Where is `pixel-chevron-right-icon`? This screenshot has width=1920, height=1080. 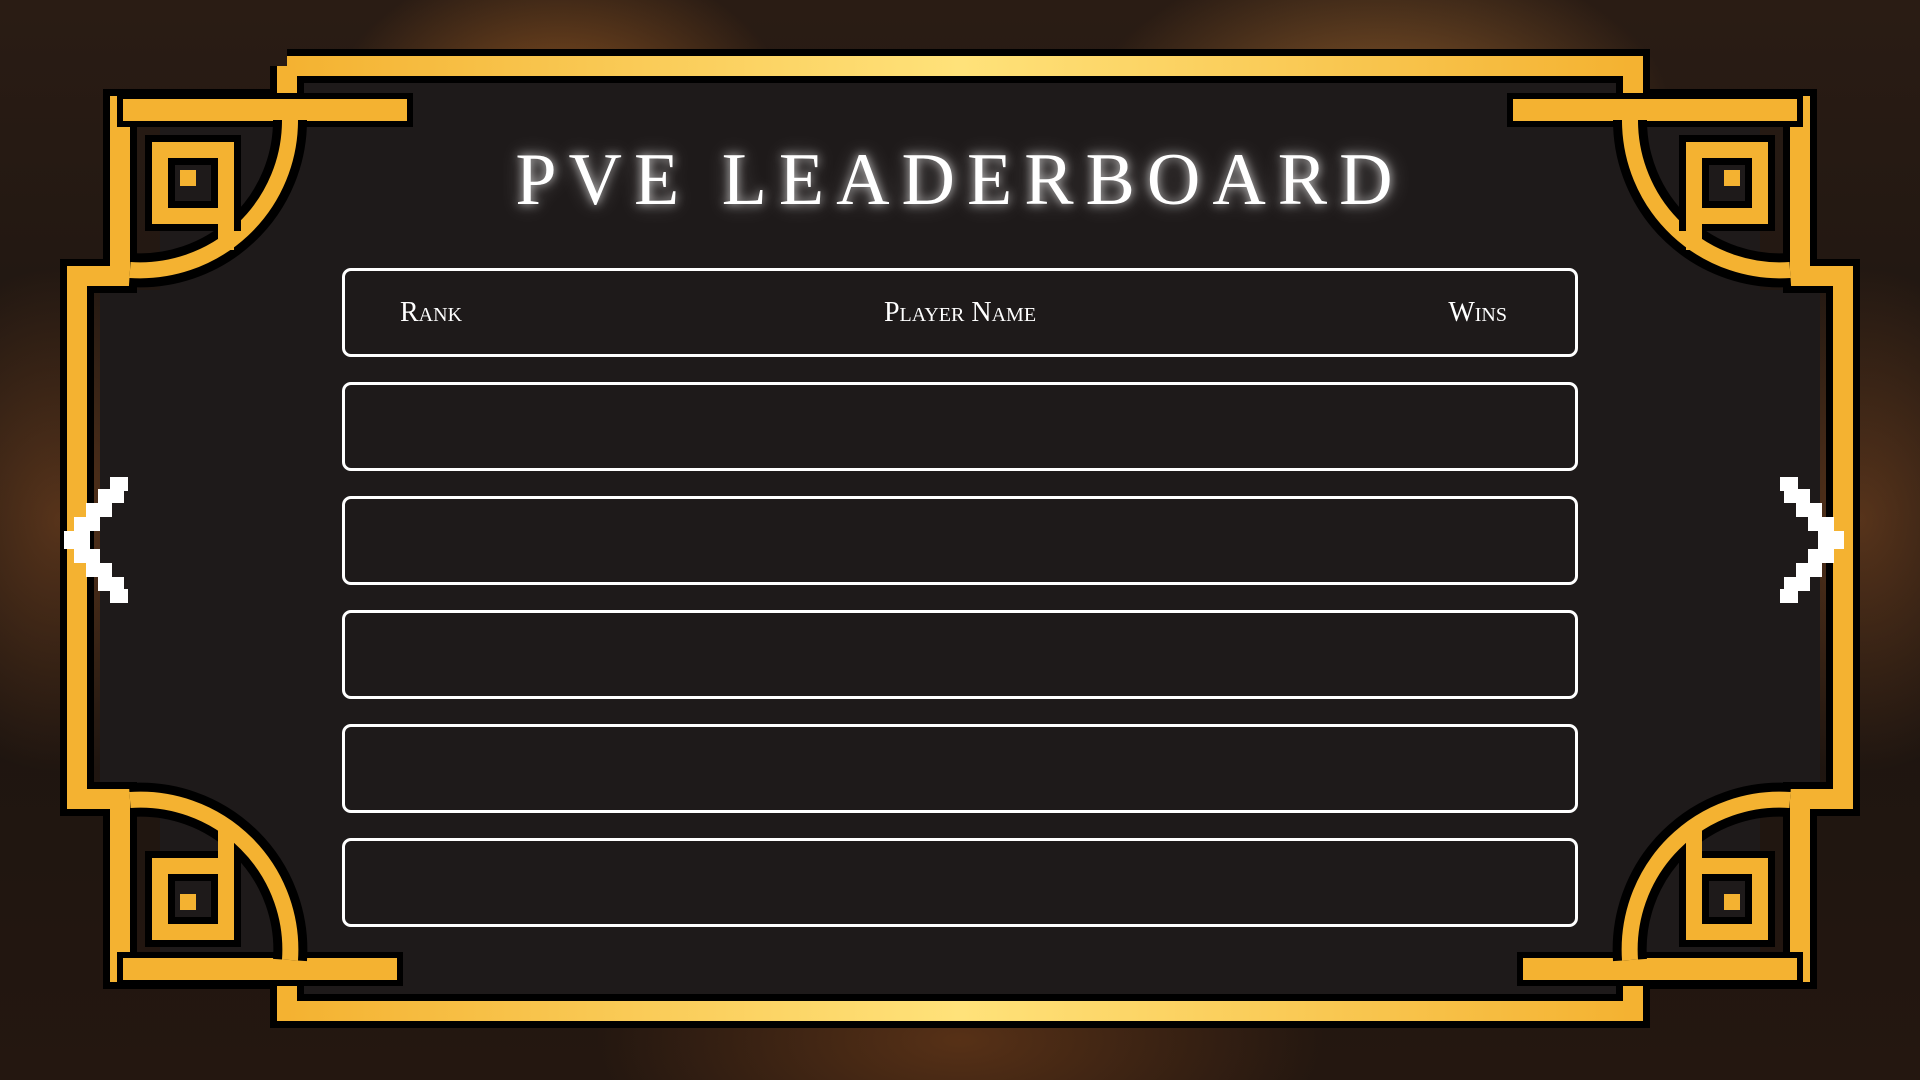
pixel-chevron-right-icon is located at coordinates (1812, 540).